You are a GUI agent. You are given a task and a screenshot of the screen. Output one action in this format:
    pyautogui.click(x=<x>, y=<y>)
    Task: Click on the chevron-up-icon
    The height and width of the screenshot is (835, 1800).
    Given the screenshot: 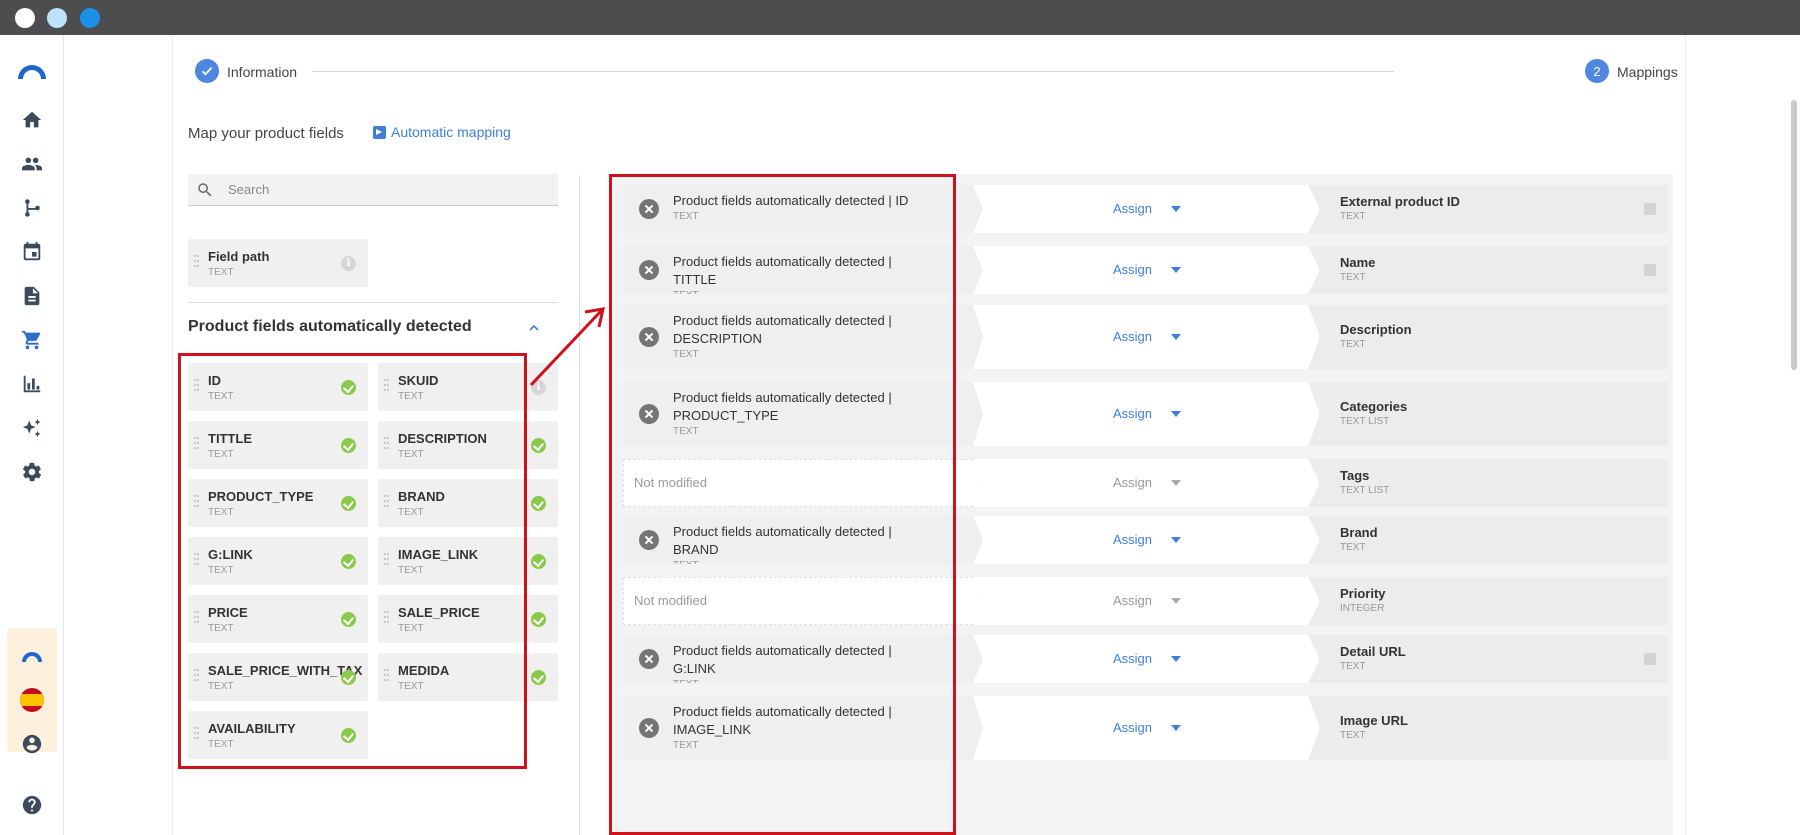 What is the action you would take?
    pyautogui.click(x=534, y=328)
    